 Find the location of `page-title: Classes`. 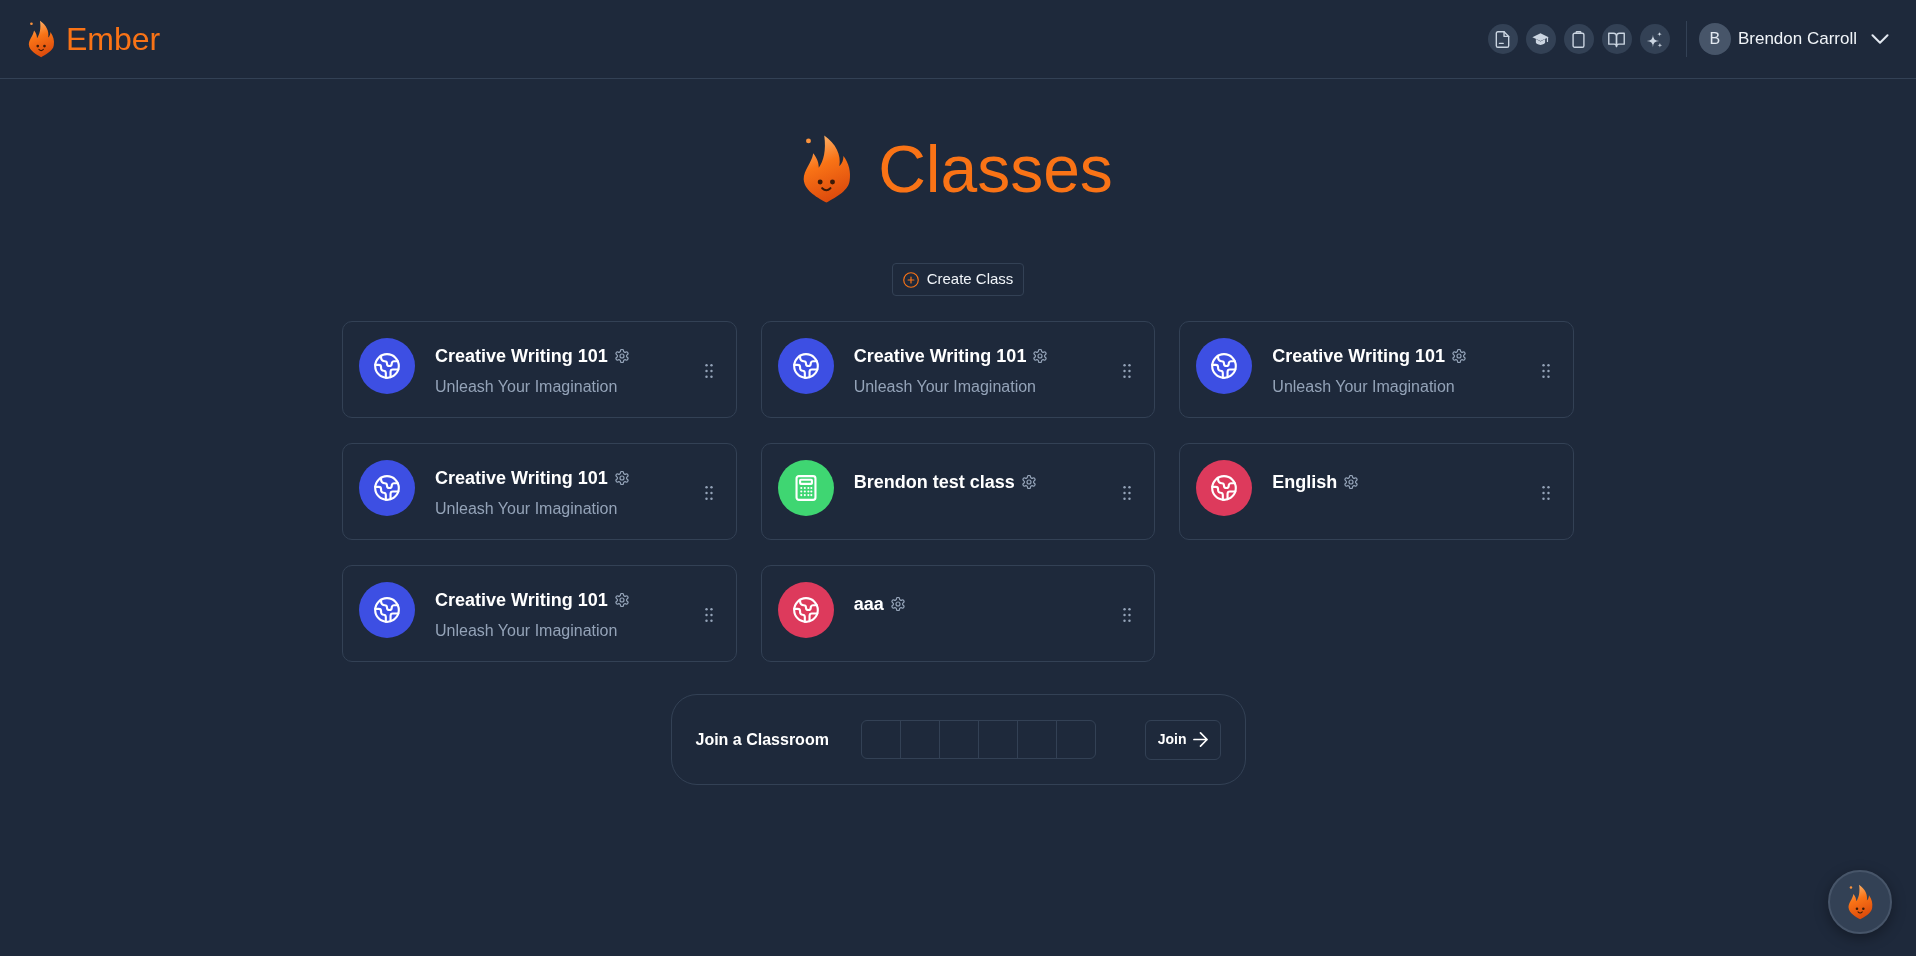

page-title: Classes is located at coordinates (995, 169).